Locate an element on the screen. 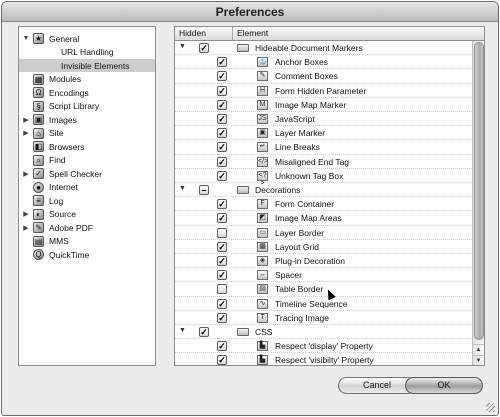 This screenshot has width=500, height=417. table-row: ✓ F Form Container is located at coordinates (323, 204).